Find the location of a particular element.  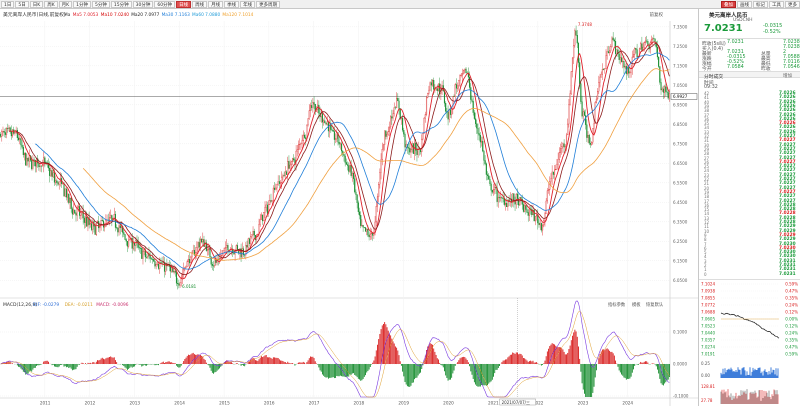

x-axis-year: 2013 is located at coordinates (134, 403).